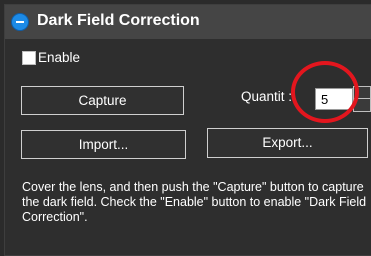  I want to click on panel-header: Dark Field Correction, so click(188, 22).